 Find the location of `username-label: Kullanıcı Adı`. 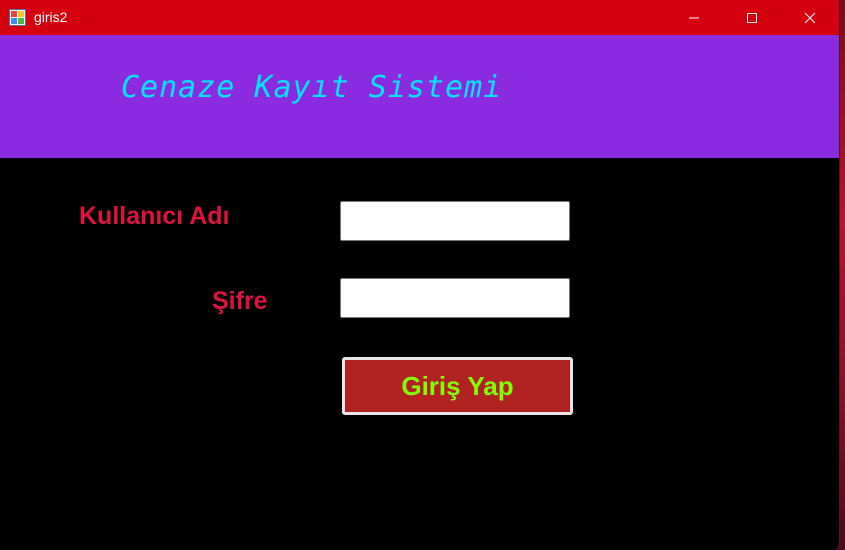

username-label: Kullanıcı Adı is located at coordinates (154, 216).